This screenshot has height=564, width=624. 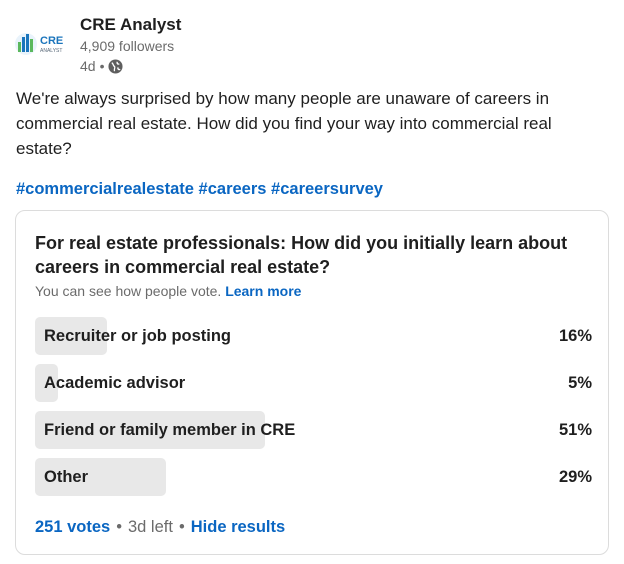 I want to click on learn-more-link: Learn more, so click(x=263, y=291).